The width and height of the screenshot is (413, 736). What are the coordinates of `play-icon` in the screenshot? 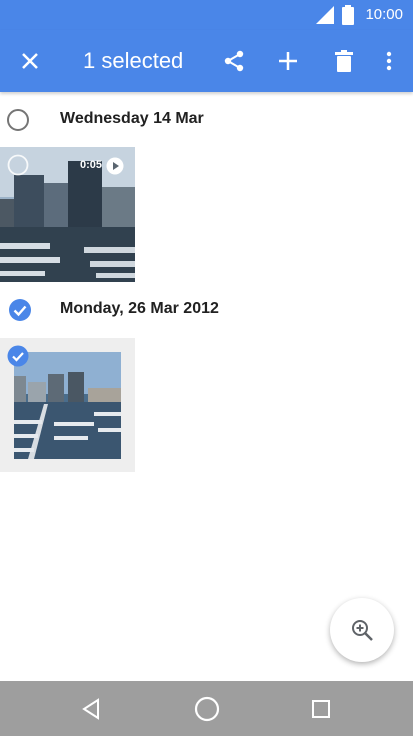 It's located at (115, 166).